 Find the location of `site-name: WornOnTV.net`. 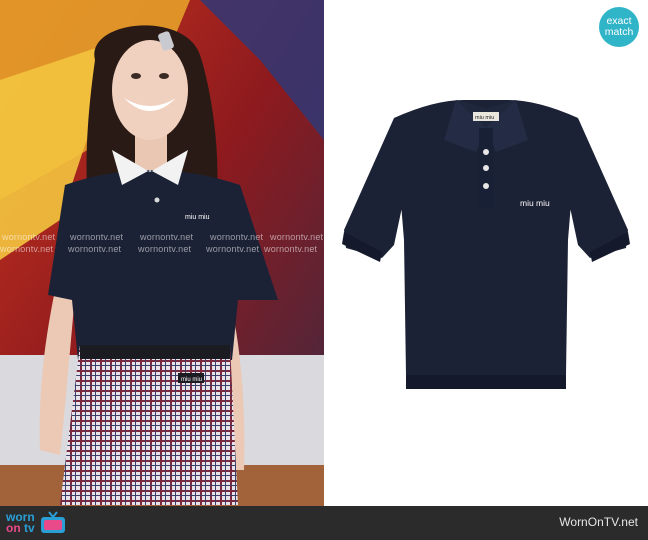

site-name: WornOnTV.net is located at coordinates (598, 522).